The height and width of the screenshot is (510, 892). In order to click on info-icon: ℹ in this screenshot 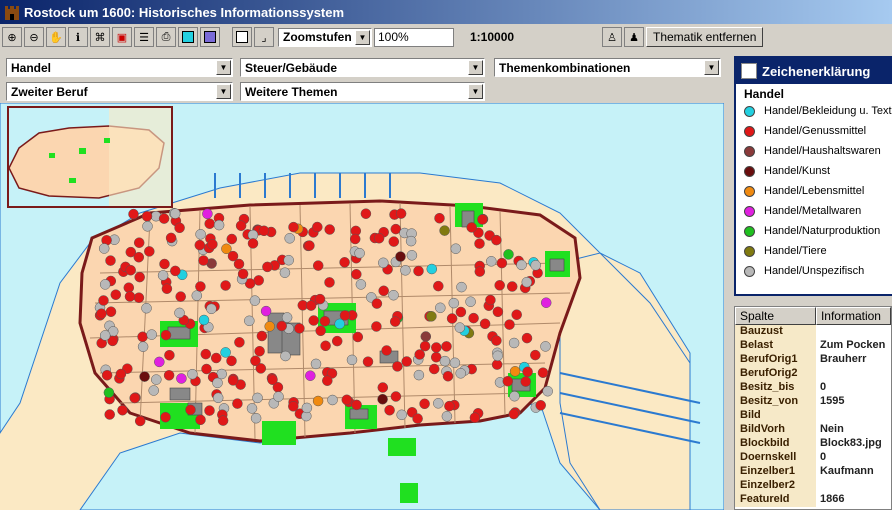, I will do `click(78, 37)`.